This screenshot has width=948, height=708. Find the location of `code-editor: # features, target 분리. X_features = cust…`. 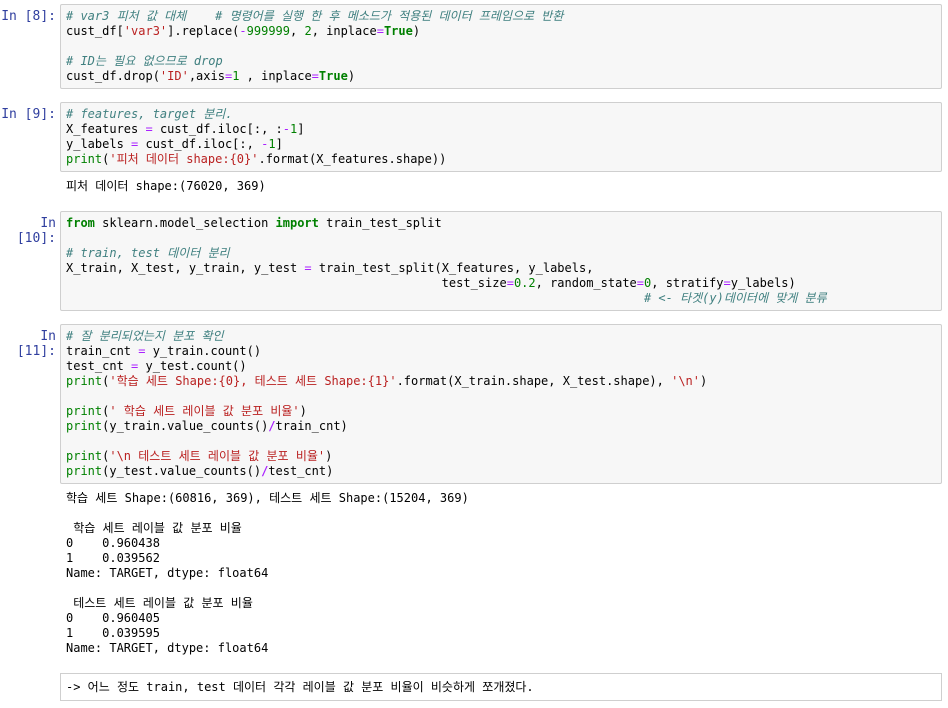

code-editor: # features, target 분리. X_features = cust… is located at coordinates (501, 137).